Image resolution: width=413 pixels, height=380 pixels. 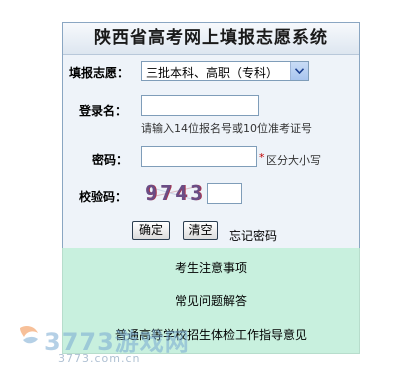 What do you see at coordinates (199, 156) in the screenshot?
I see `password-input` at bounding box center [199, 156].